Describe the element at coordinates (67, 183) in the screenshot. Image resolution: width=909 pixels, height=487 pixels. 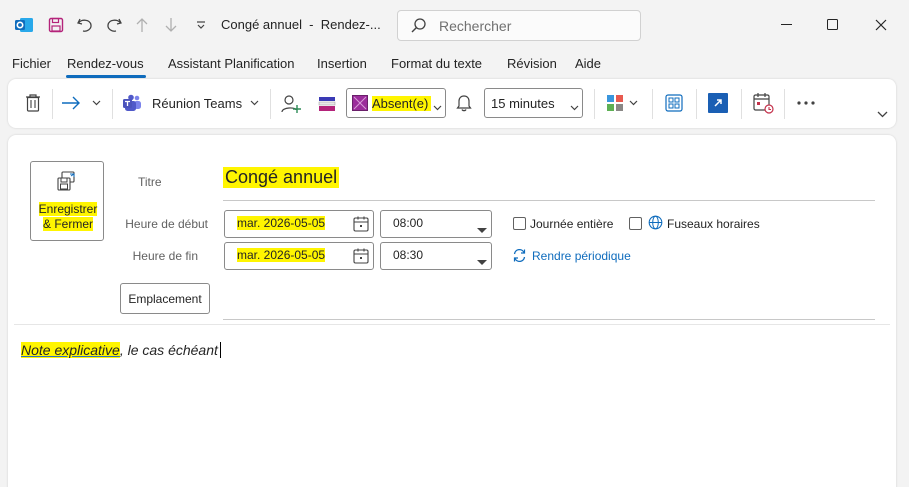
I see `save-close-icon` at that location.